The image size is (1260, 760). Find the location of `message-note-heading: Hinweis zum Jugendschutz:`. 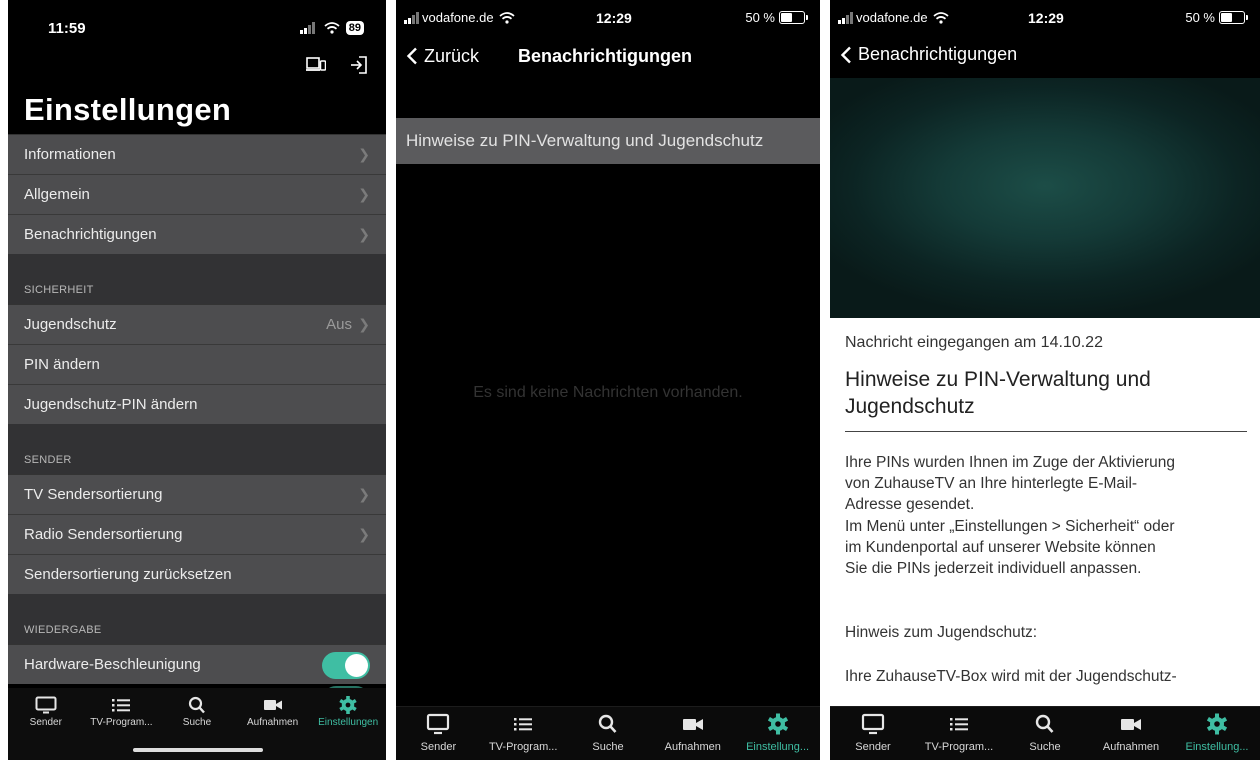

message-note-heading: Hinweis zum Jugendschutz: is located at coordinates (941, 632).